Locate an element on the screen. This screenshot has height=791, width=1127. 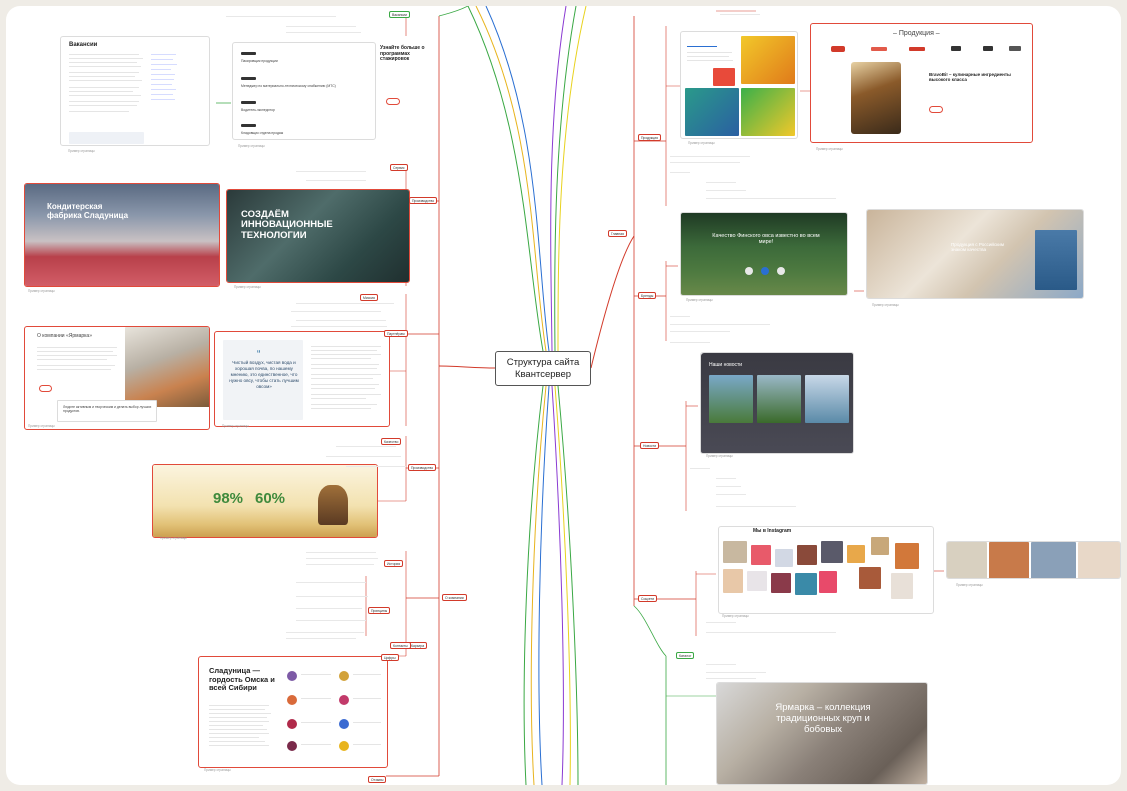
sladunitsa-page-preview: Сладуница — гордость Омска и всей Сибири is located at coordinates (293, 712).